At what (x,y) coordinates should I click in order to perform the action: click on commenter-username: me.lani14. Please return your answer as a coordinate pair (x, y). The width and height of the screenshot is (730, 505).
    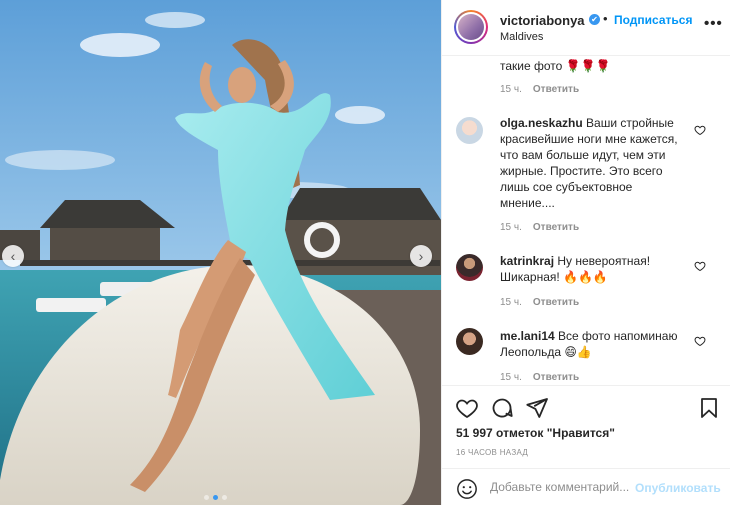
    Looking at the image, I should click on (527, 336).